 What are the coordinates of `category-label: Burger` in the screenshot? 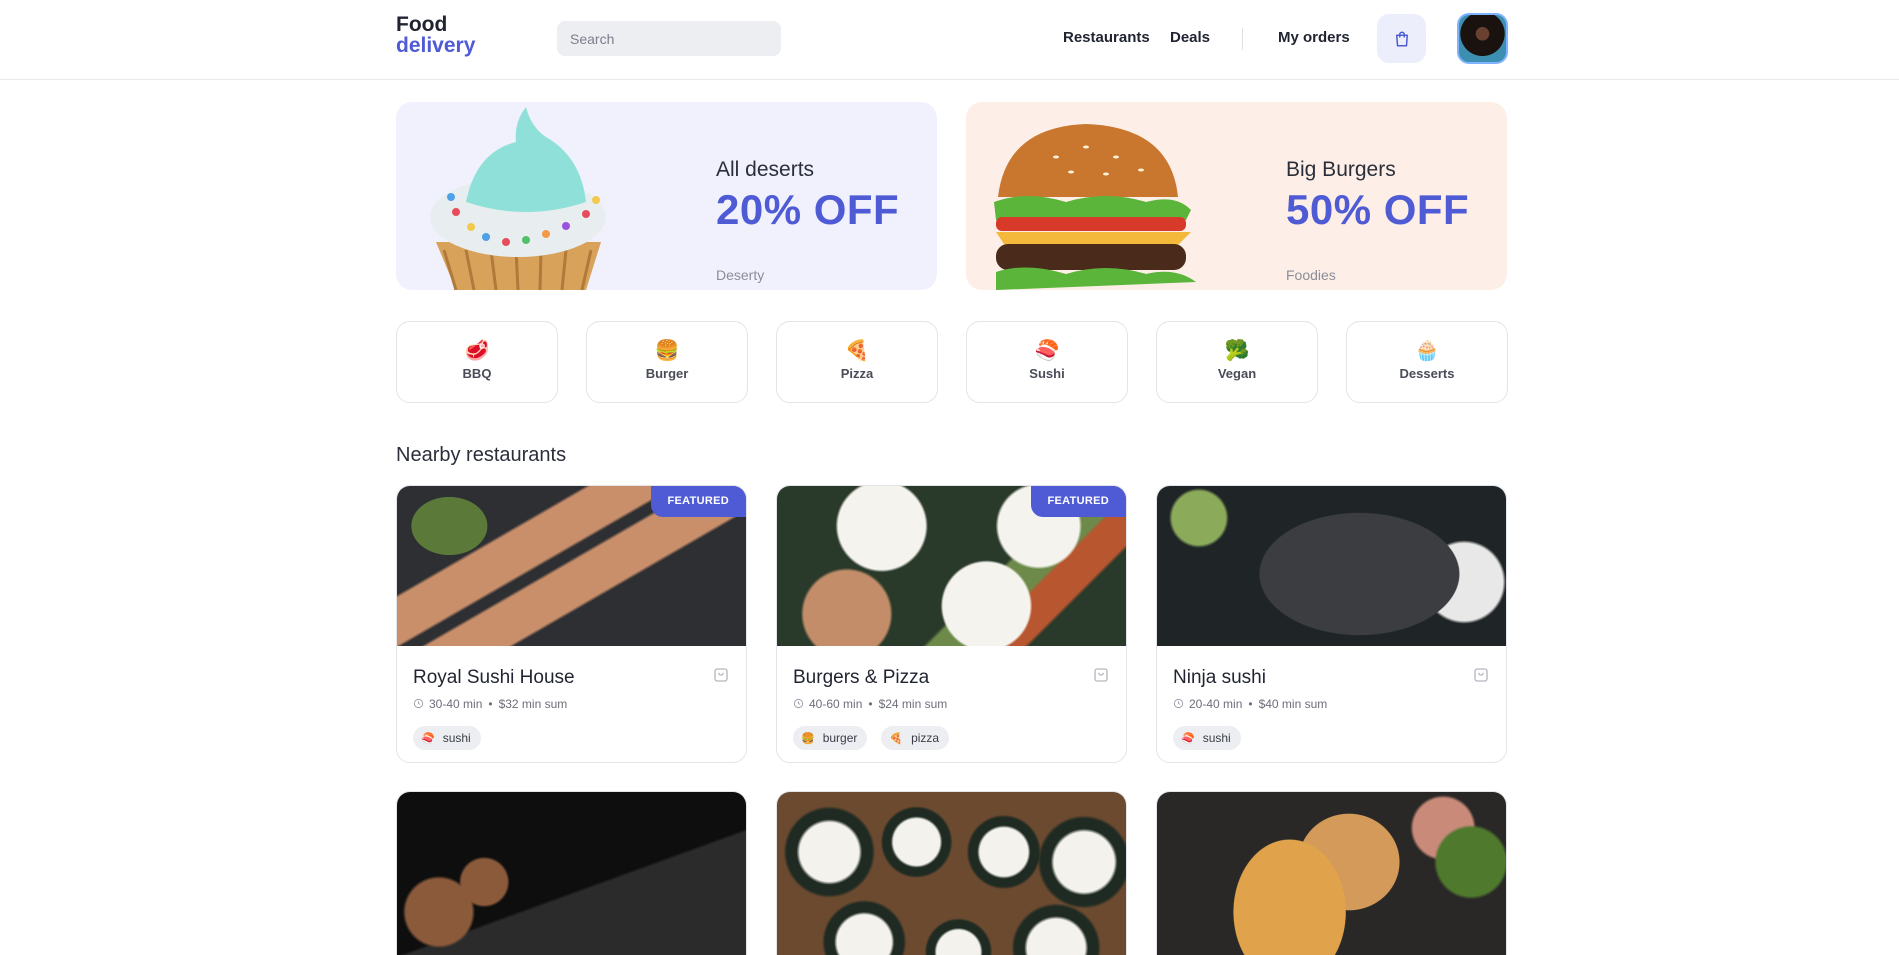 It's located at (667, 373).